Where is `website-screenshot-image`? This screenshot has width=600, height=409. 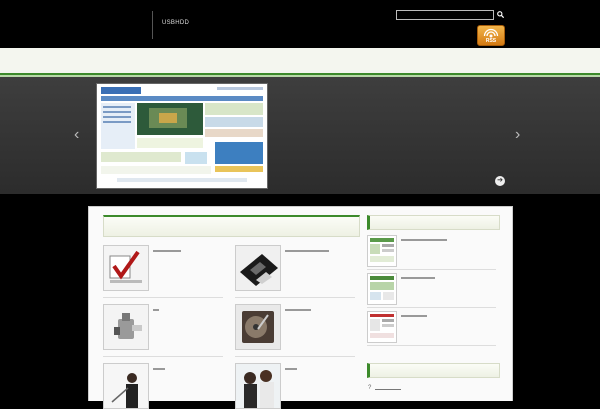 website-screenshot-image is located at coordinates (182, 136).